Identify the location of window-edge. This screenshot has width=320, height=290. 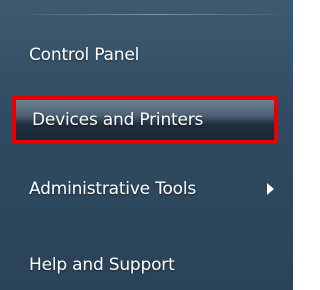
(296, 145).